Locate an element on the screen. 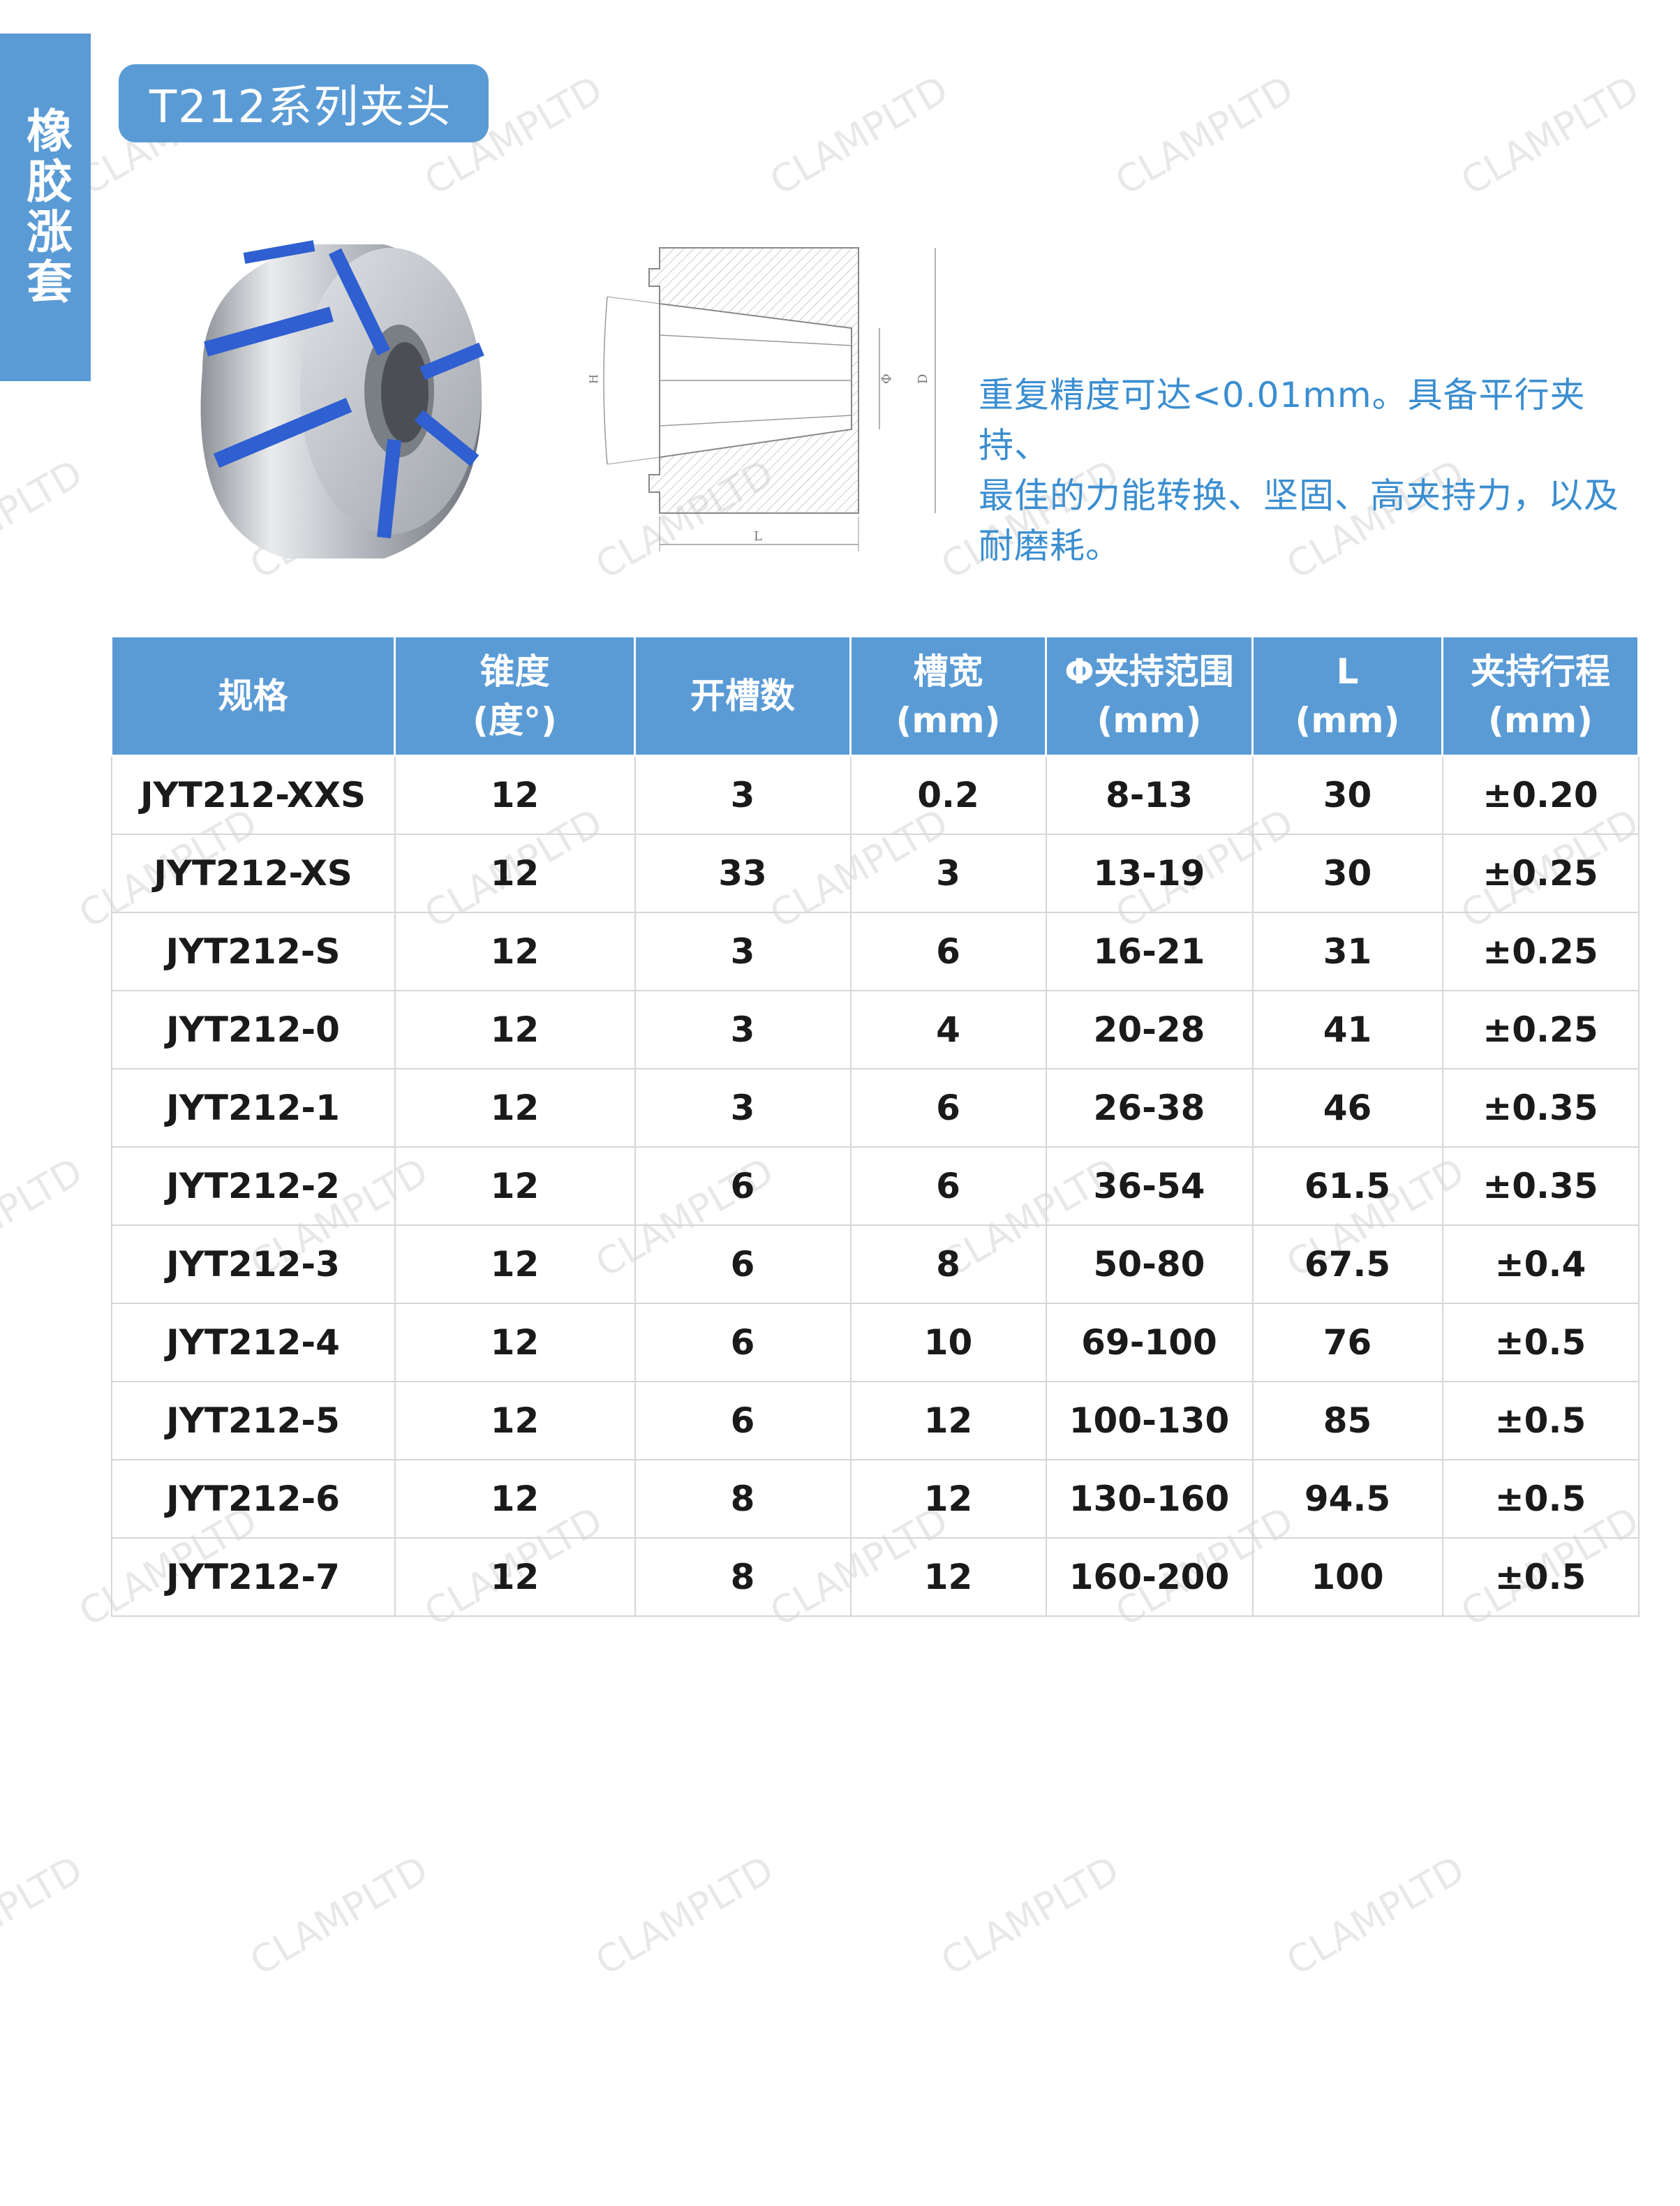 Image resolution: width=1680 pixels, height=2206 pixels. table-cell-length: 100 is located at coordinates (1347, 1577).